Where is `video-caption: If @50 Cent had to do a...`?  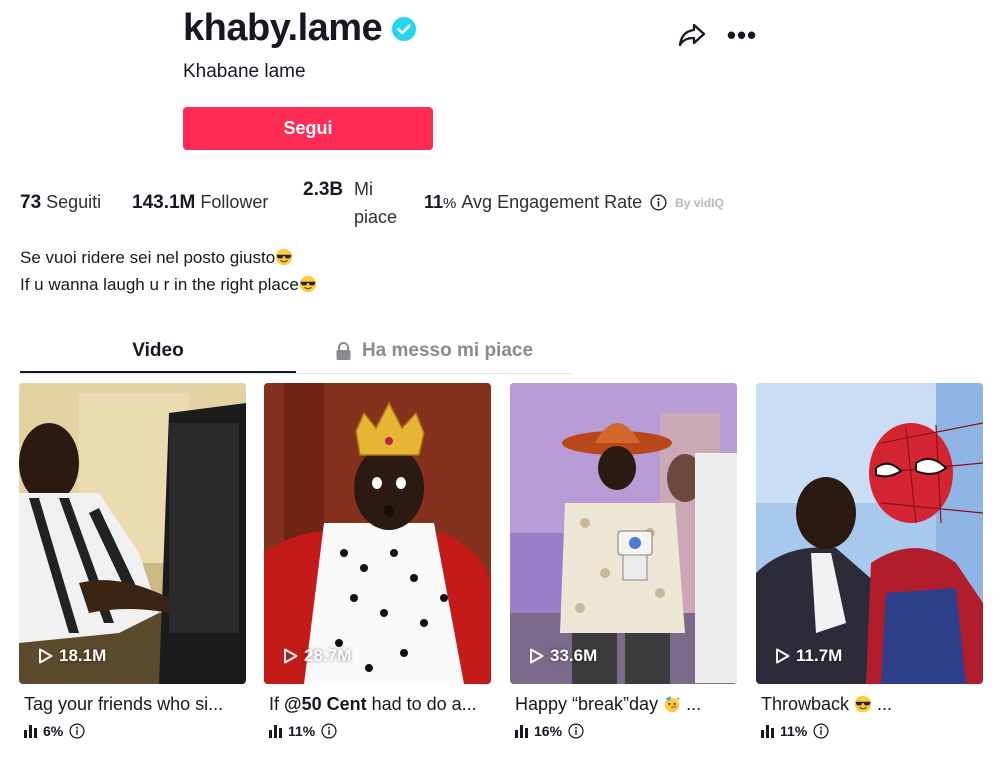
video-caption: If @50 Cent had to do a... is located at coordinates (377, 704).